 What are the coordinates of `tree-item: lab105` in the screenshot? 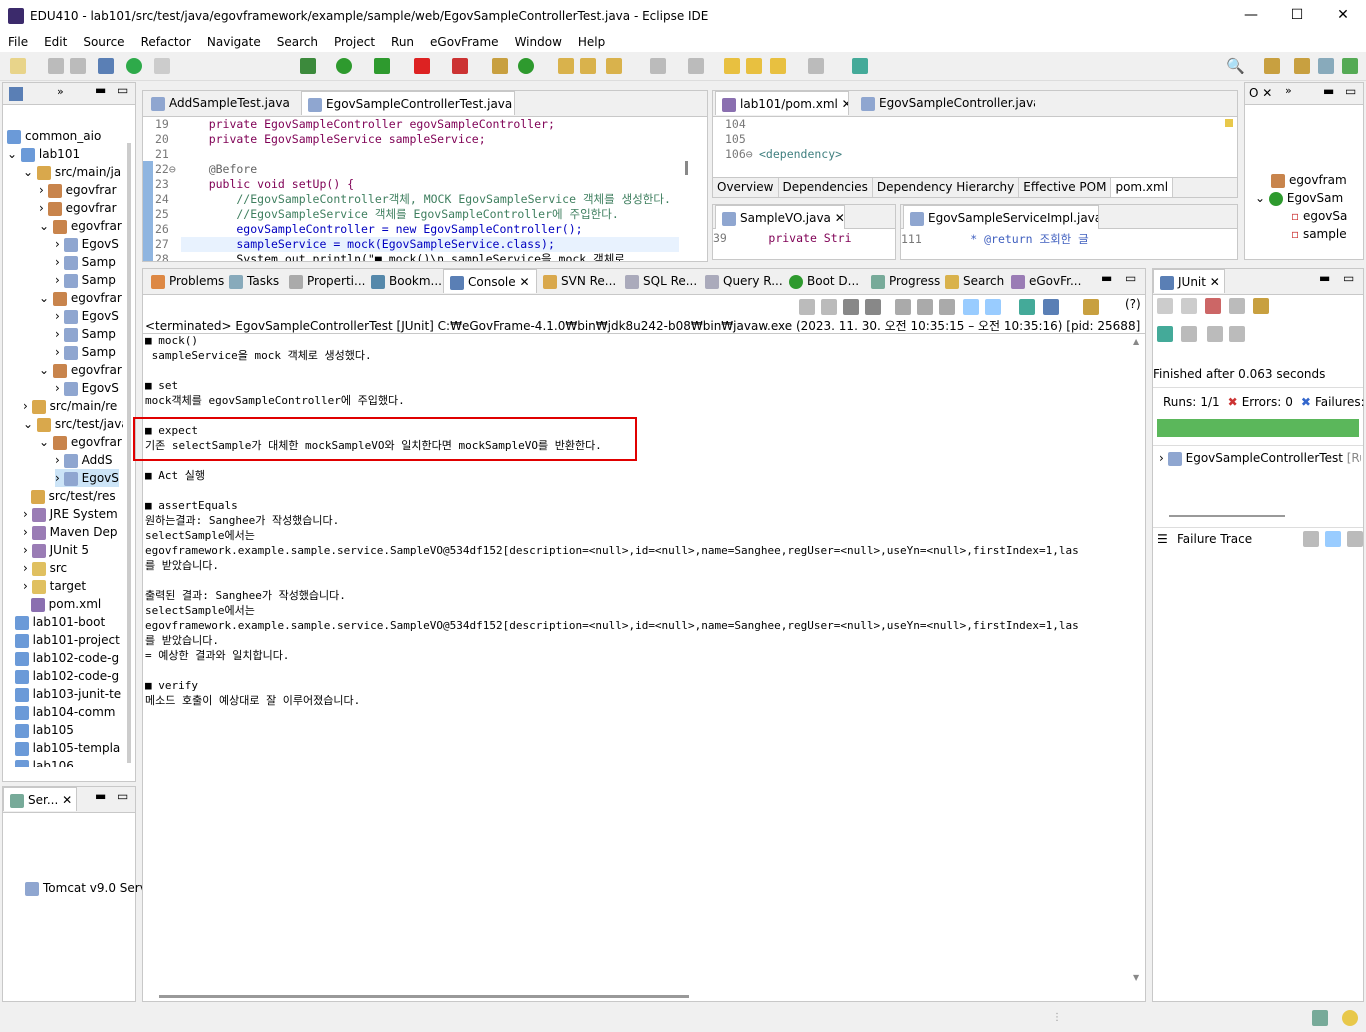 It's located at (53, 730).